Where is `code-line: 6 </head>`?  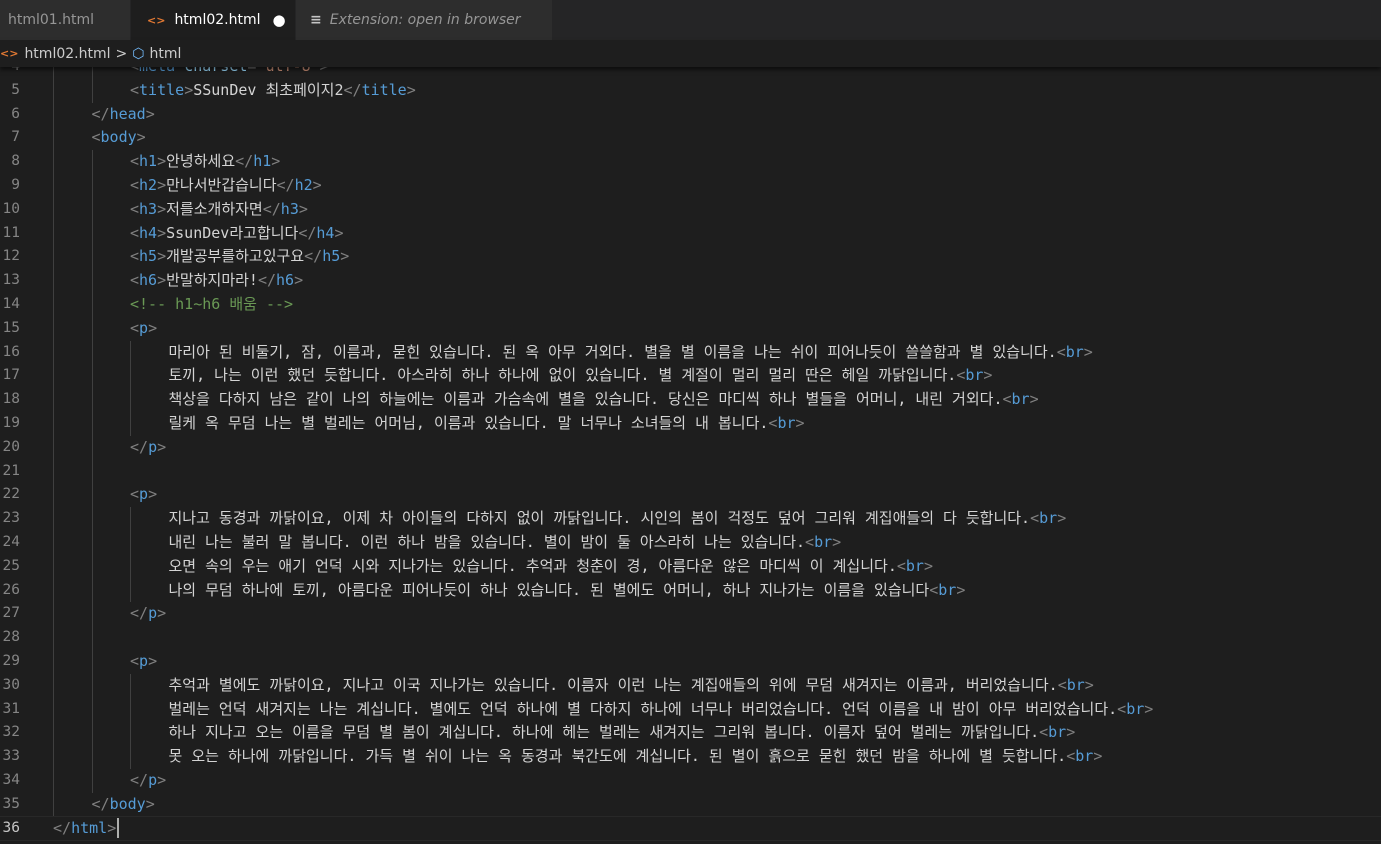
code-line: 6 </head> is located at coordinates (690, 114).